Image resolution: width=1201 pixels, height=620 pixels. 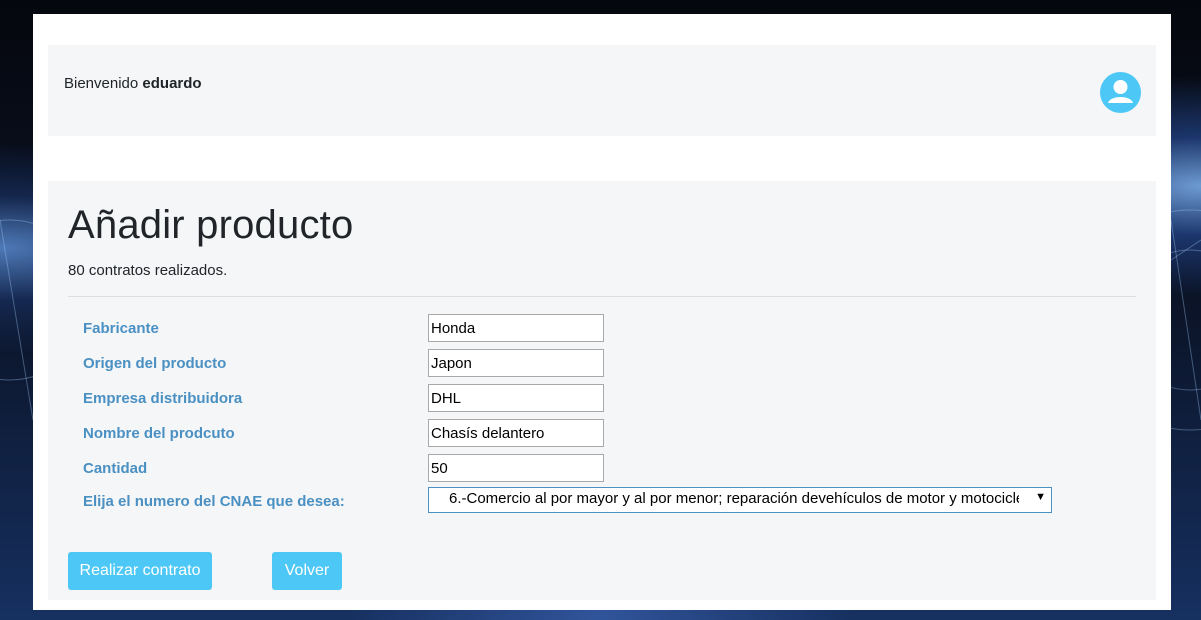 I want to click on divider, so click(x=602, y=296).